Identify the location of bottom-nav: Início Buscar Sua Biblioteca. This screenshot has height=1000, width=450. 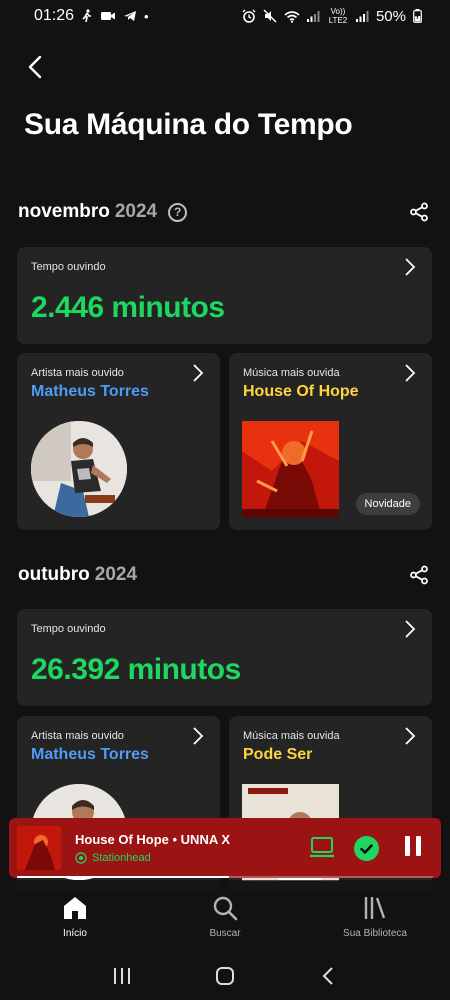
(225, 916).